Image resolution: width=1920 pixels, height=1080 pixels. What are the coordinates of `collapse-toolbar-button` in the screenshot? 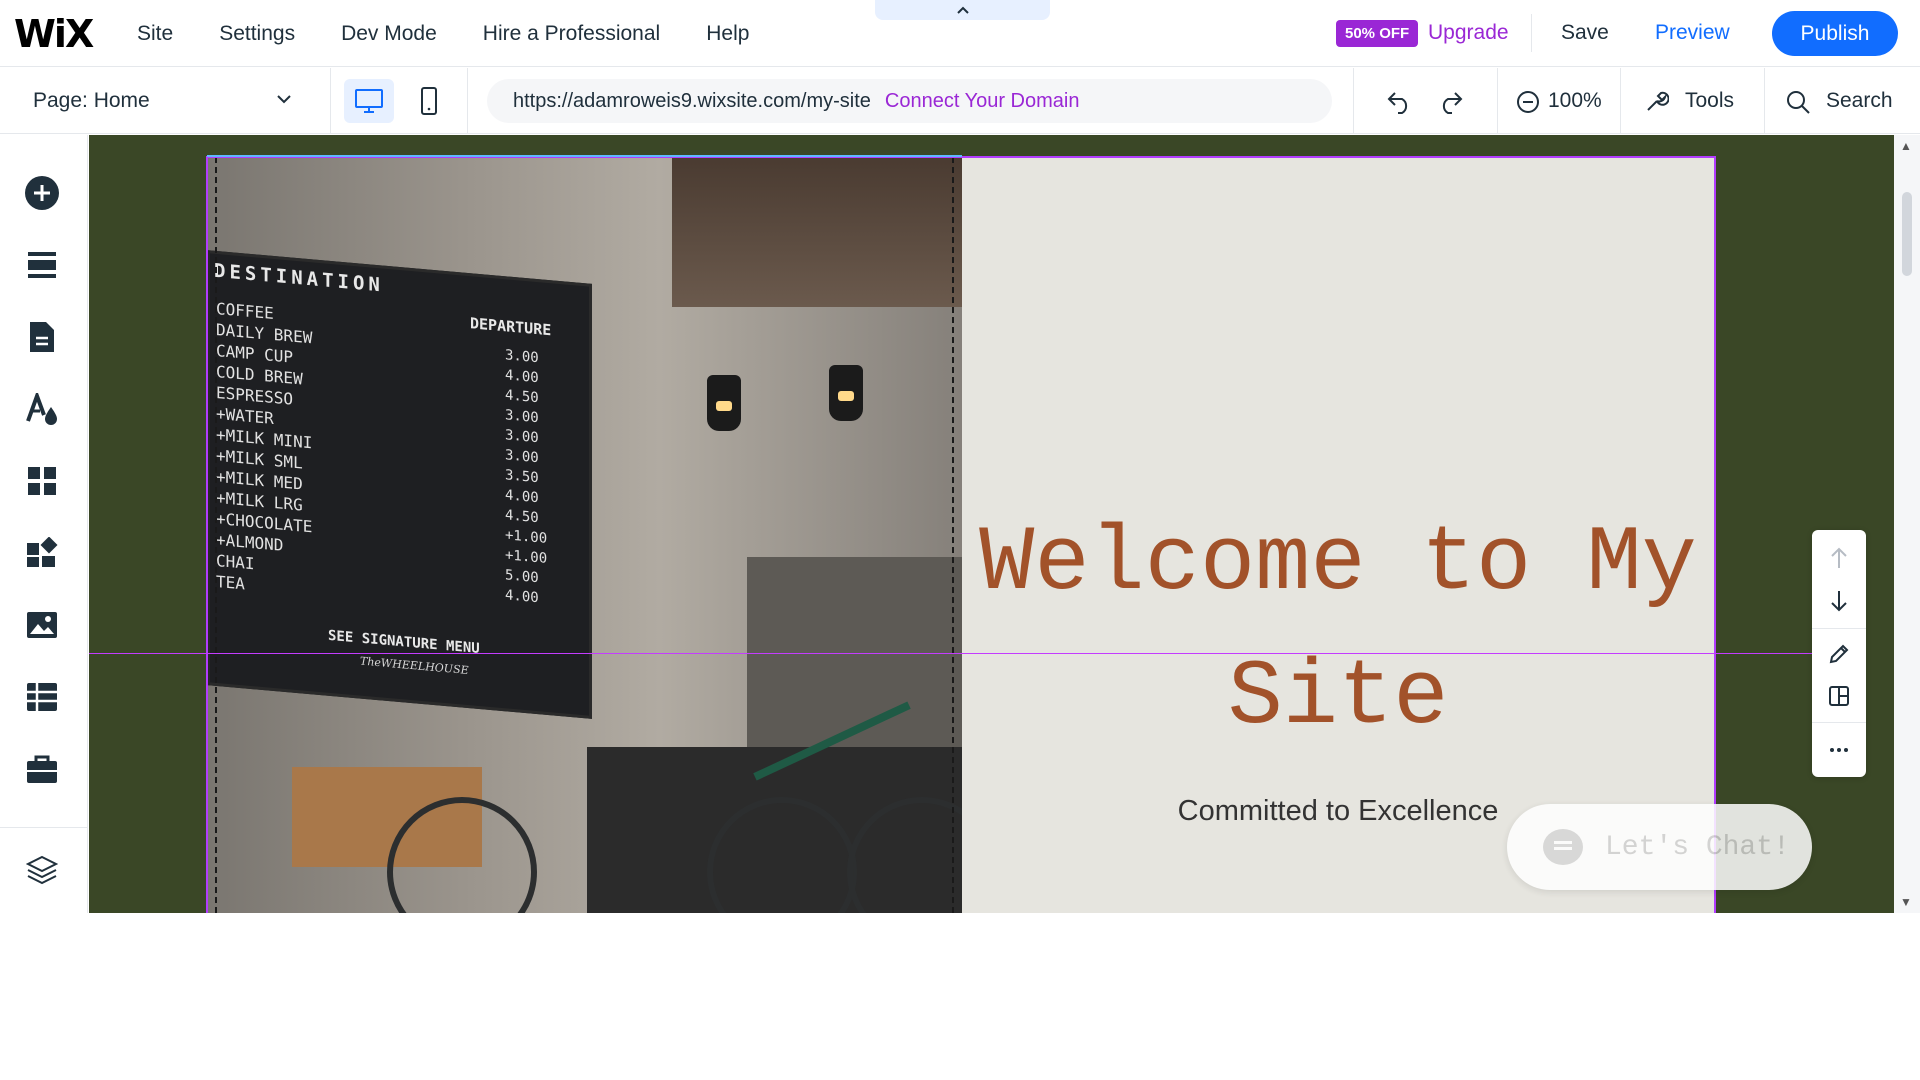 It's located at (962, 10).